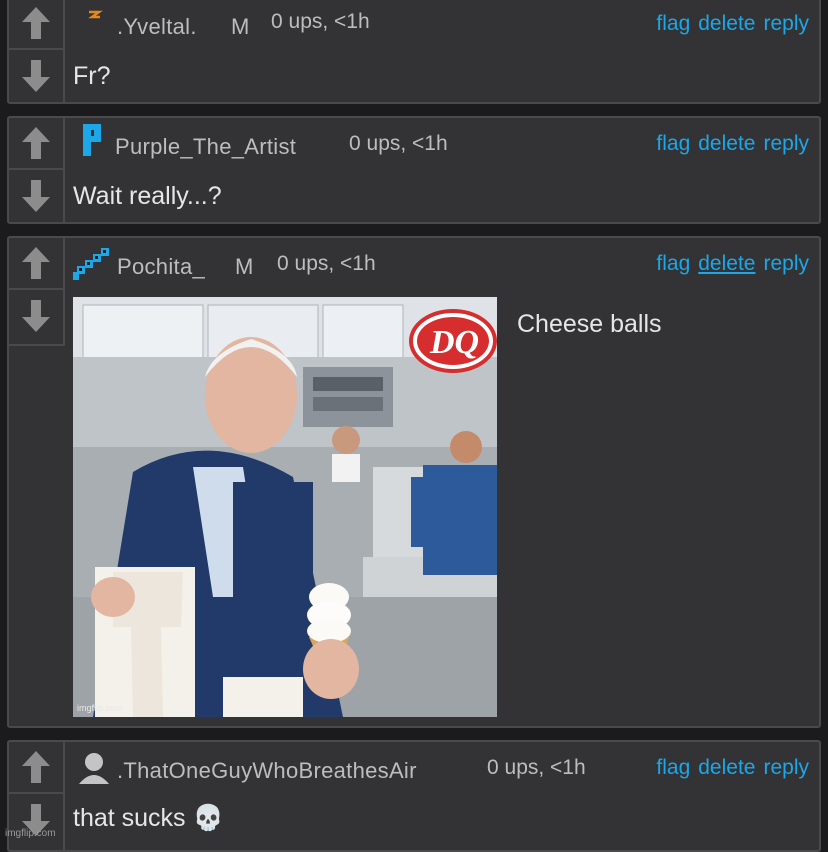 This screenshot has width=828, height=852. What do you see at coordinates (147, 196) in the screenshot?
I see `comment-text: Wait really...?` at bounding box center [147, 196].